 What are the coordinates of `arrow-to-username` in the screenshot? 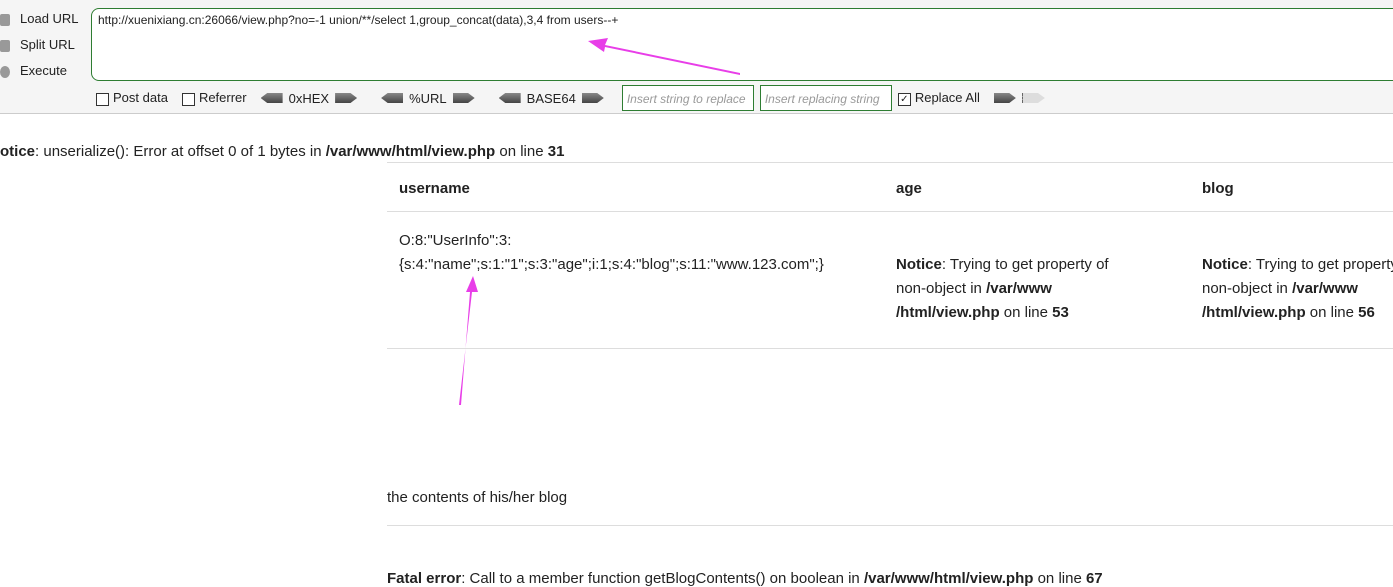 It's located at (468, 340).